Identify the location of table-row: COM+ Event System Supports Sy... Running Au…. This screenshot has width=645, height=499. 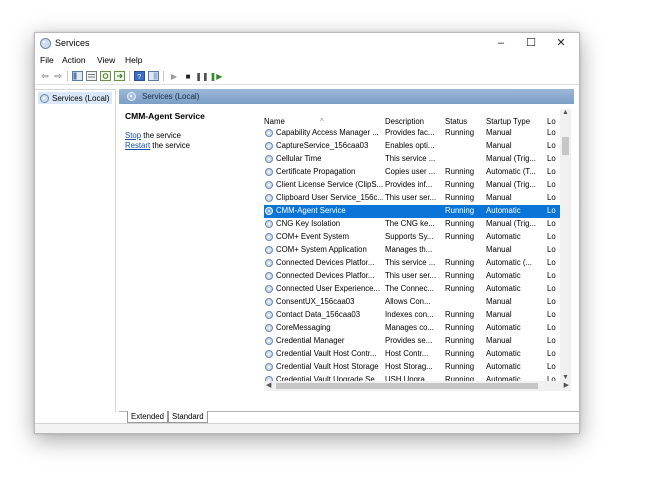
(412, 237).